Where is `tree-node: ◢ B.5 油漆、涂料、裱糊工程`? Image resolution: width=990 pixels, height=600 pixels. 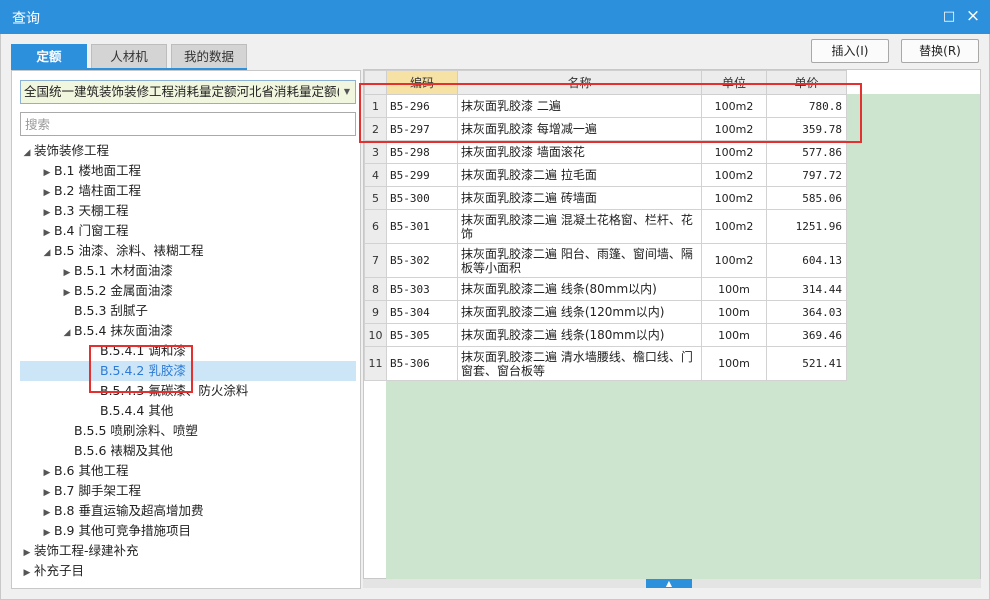 tree-node: ◢ B.5 油漆、涂料、裱糊工程 is located at coordinates (122, 252).